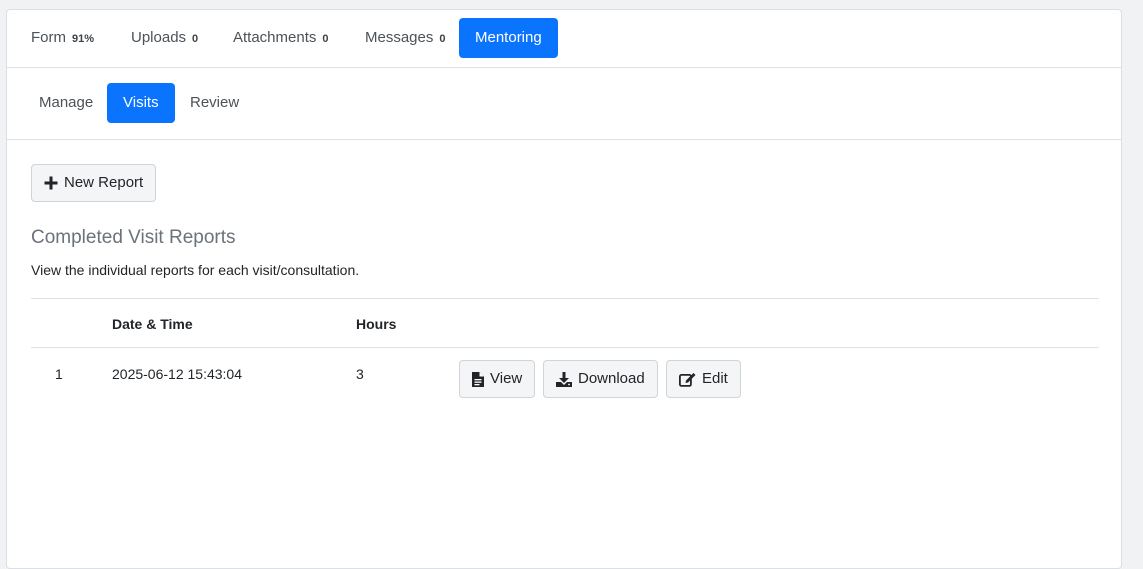  Describe the element at coordinates (399, 37) in the screenshot. I see `tab-messages-label: Messages` at that location.